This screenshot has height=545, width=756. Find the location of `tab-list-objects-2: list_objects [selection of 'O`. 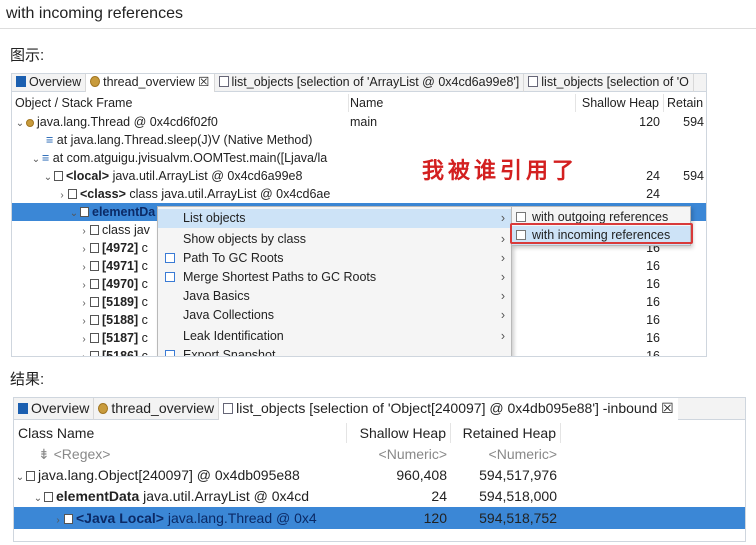

tab-list-objects-2: list_objects [selection of 'O is located at coordinates (609, 83).